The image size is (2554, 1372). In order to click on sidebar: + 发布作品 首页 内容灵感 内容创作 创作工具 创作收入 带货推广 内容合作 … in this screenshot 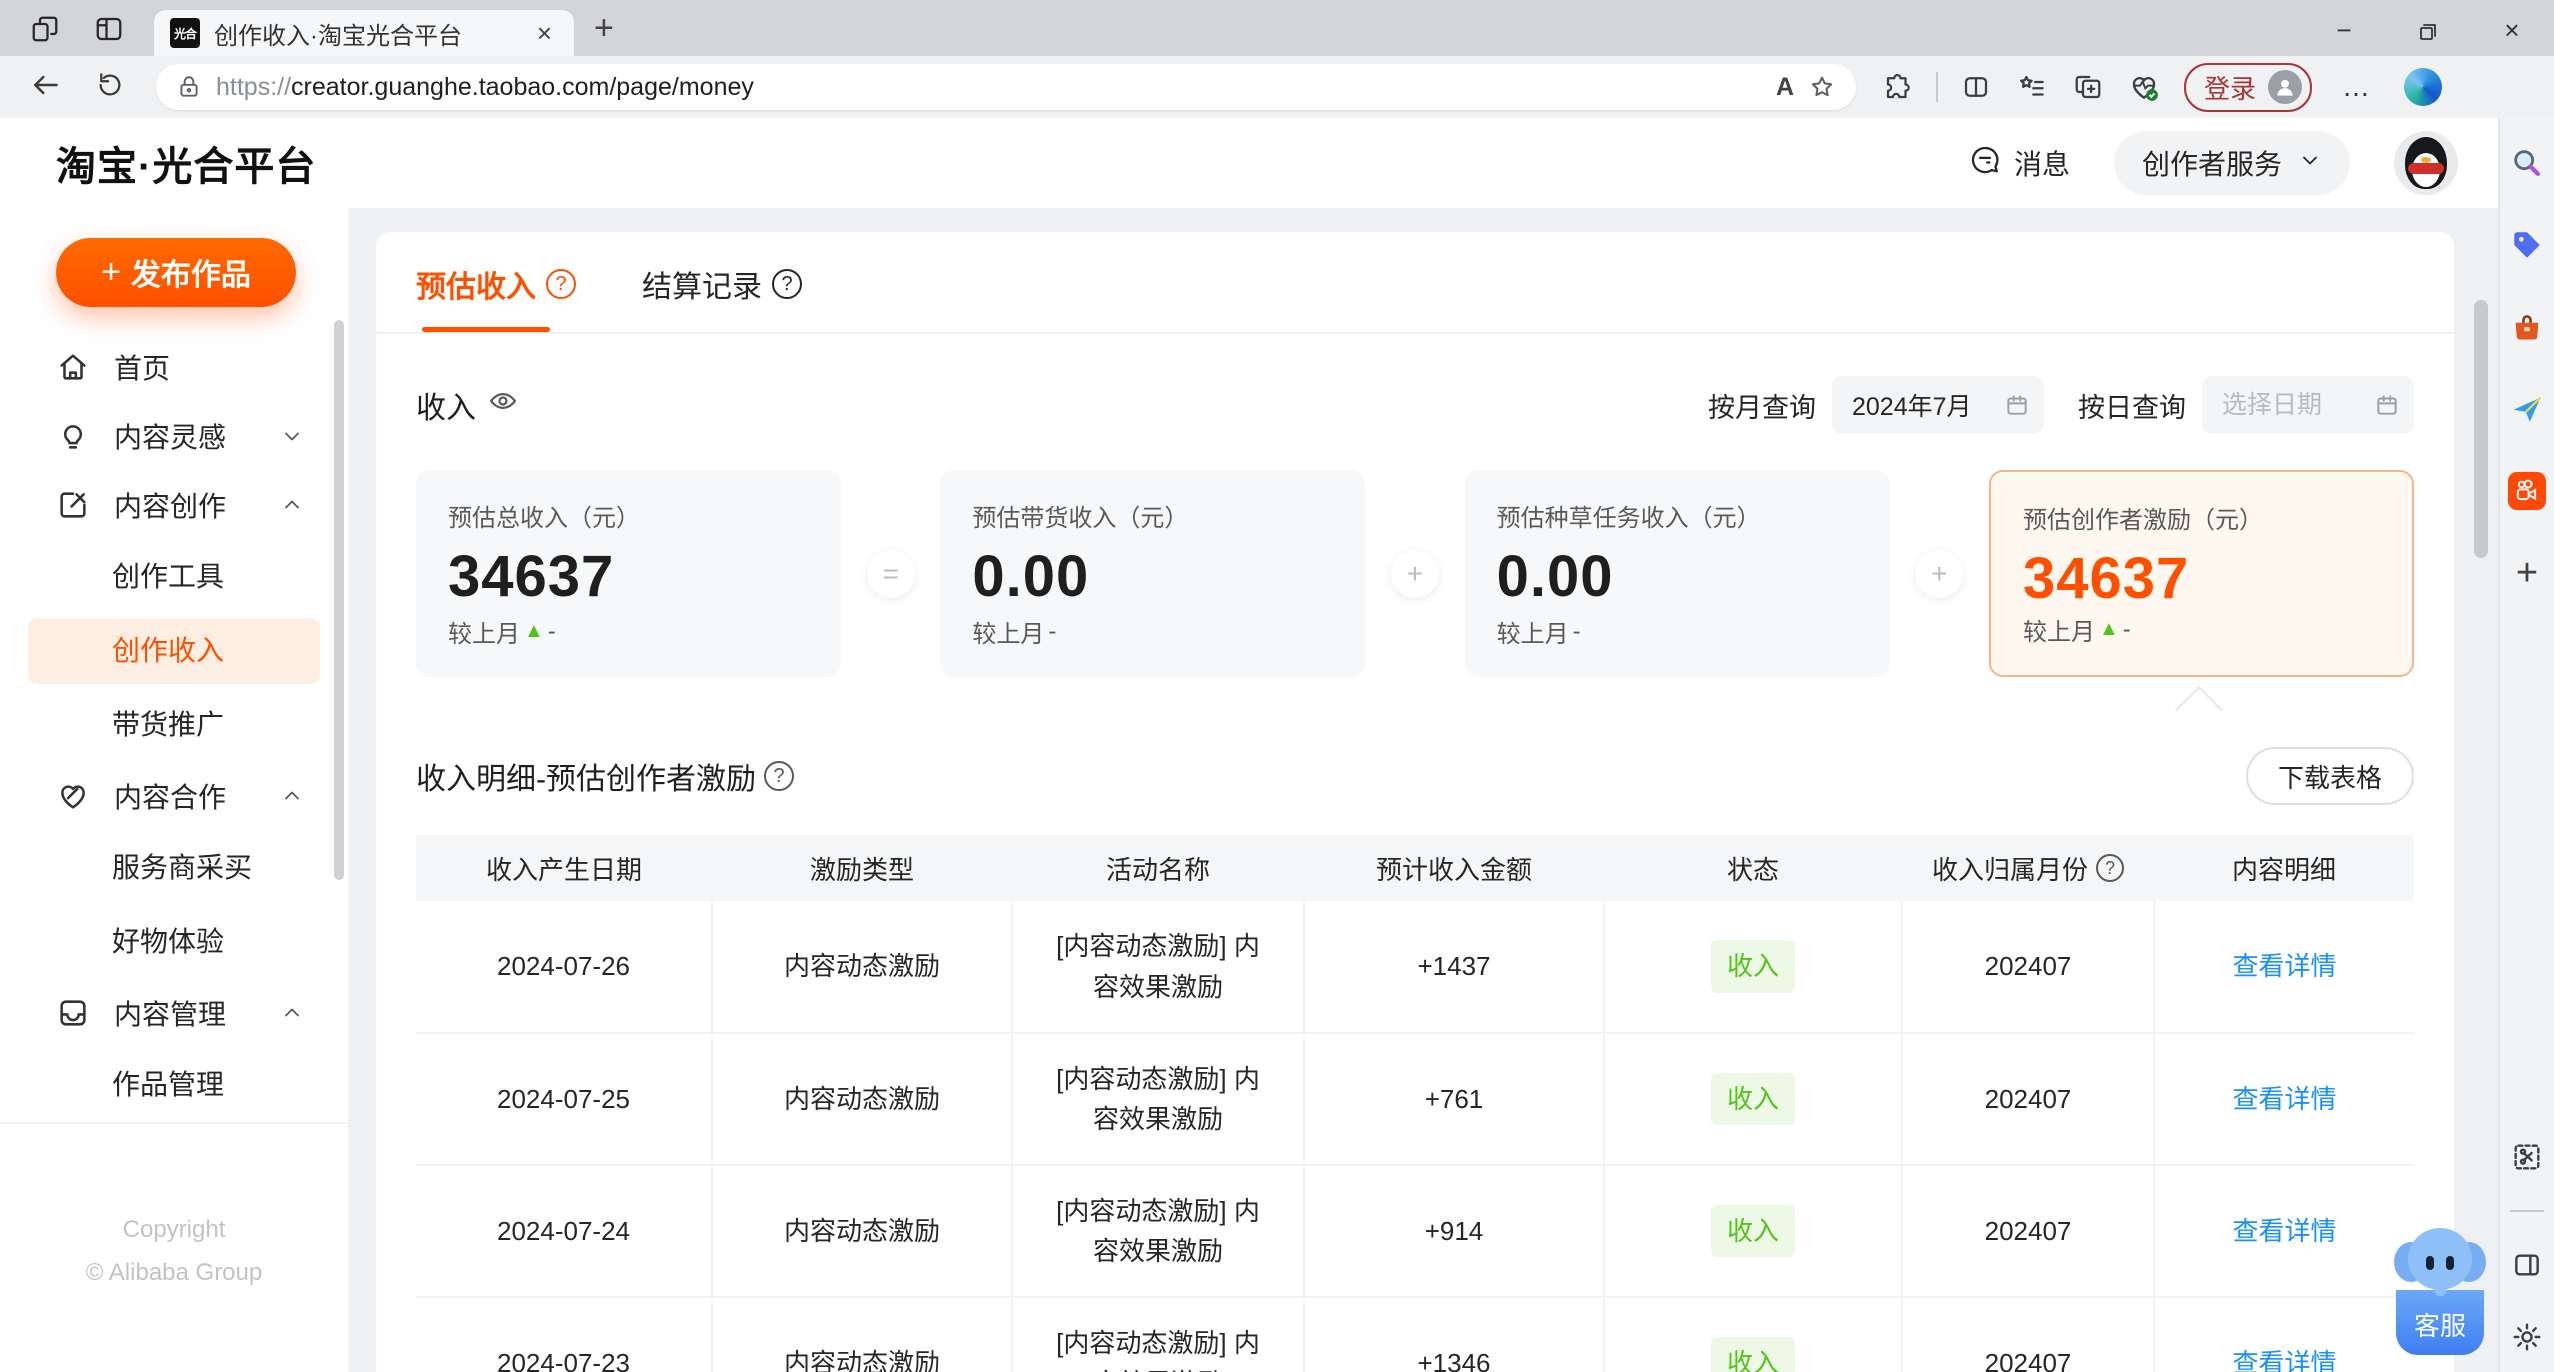, I will do `click(174, 790)`.